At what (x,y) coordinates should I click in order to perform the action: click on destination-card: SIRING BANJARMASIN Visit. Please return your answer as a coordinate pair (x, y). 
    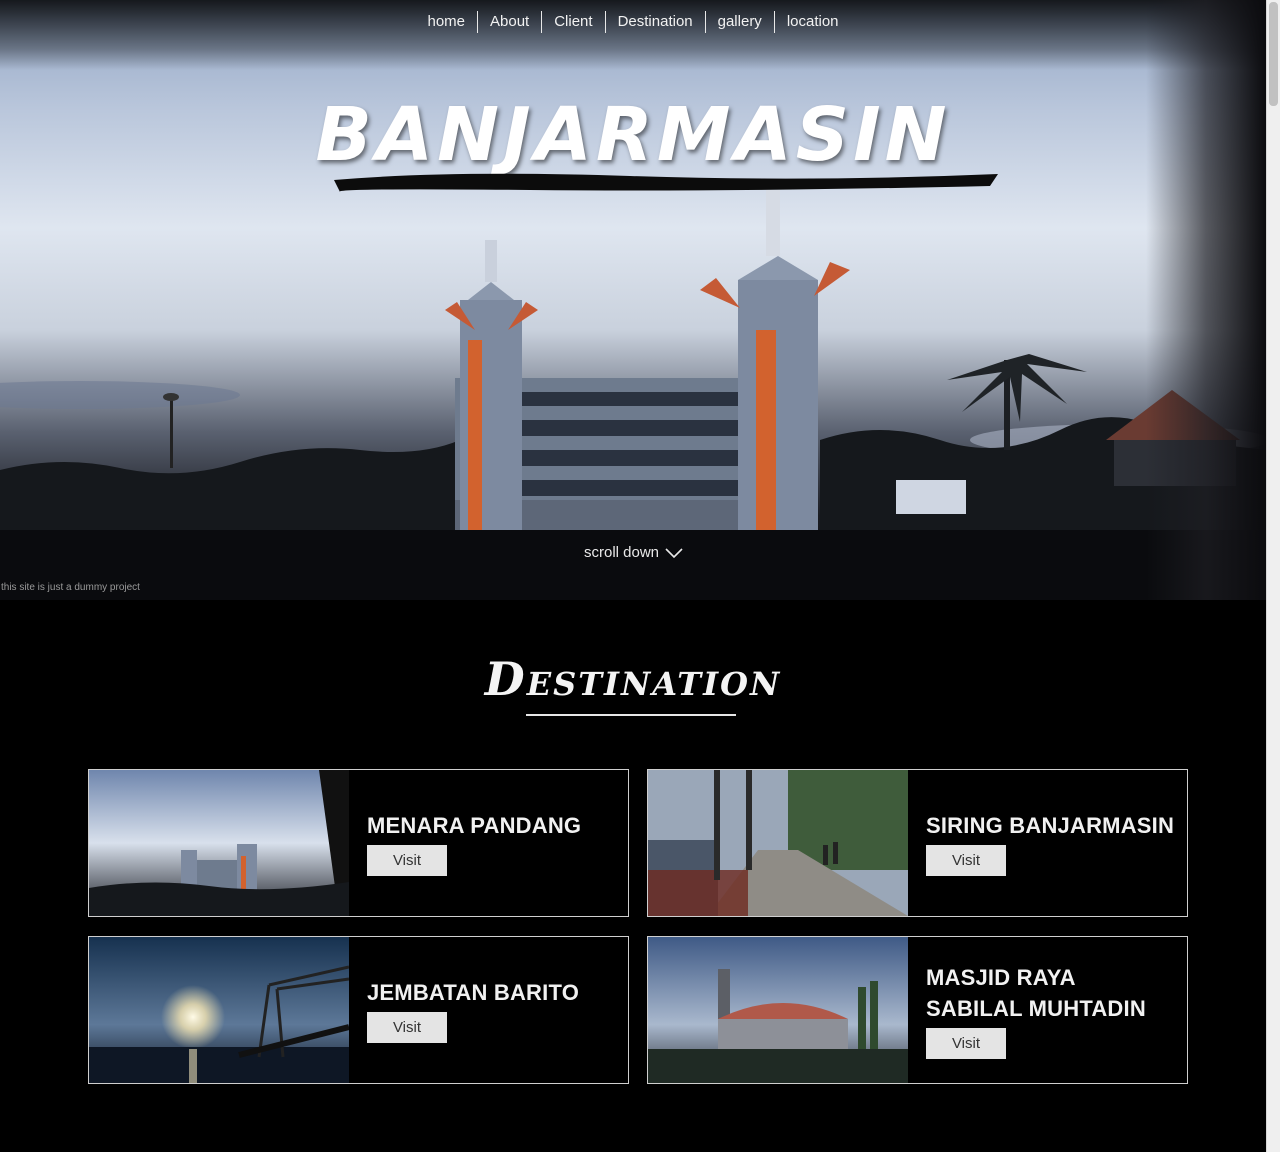
    Looking at the image, I should click on (917, 843).